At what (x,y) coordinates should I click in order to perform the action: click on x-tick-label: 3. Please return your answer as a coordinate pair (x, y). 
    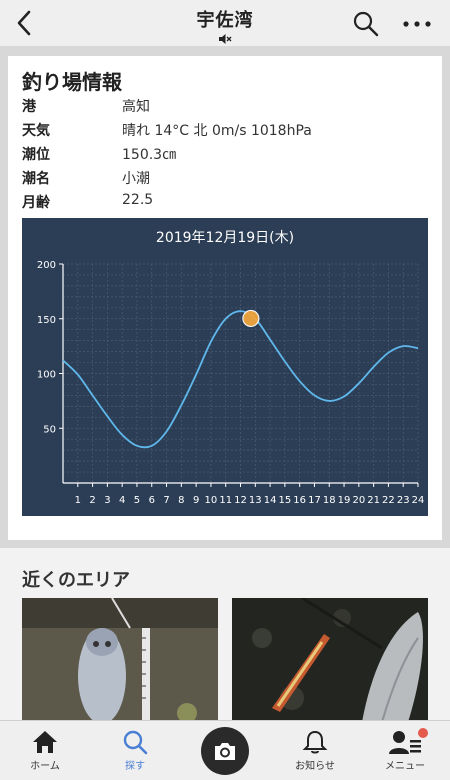
    Looking at the image, I should click on (107, 500).